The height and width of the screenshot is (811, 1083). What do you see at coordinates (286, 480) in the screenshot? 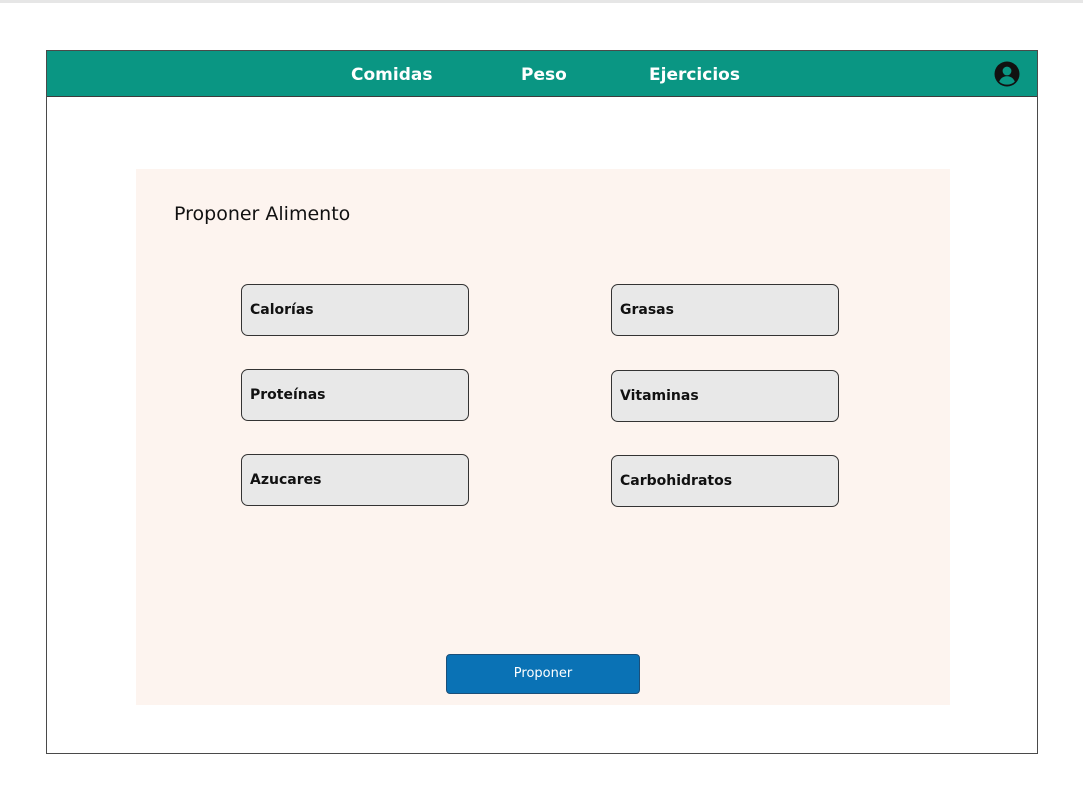
I see `azucares-label: Azucares` at bounding box center [286, 480].